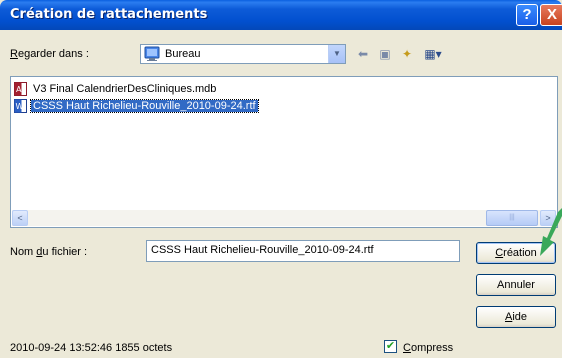  Describe the element at coordinates (91, 348) in the screenshot. I see `file-status-text: 2010-09-24 13:52:46 1855 octets` at that location.